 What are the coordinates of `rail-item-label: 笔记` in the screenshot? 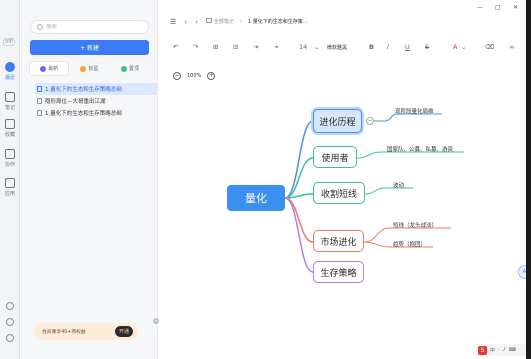 It's located at (9, 108).